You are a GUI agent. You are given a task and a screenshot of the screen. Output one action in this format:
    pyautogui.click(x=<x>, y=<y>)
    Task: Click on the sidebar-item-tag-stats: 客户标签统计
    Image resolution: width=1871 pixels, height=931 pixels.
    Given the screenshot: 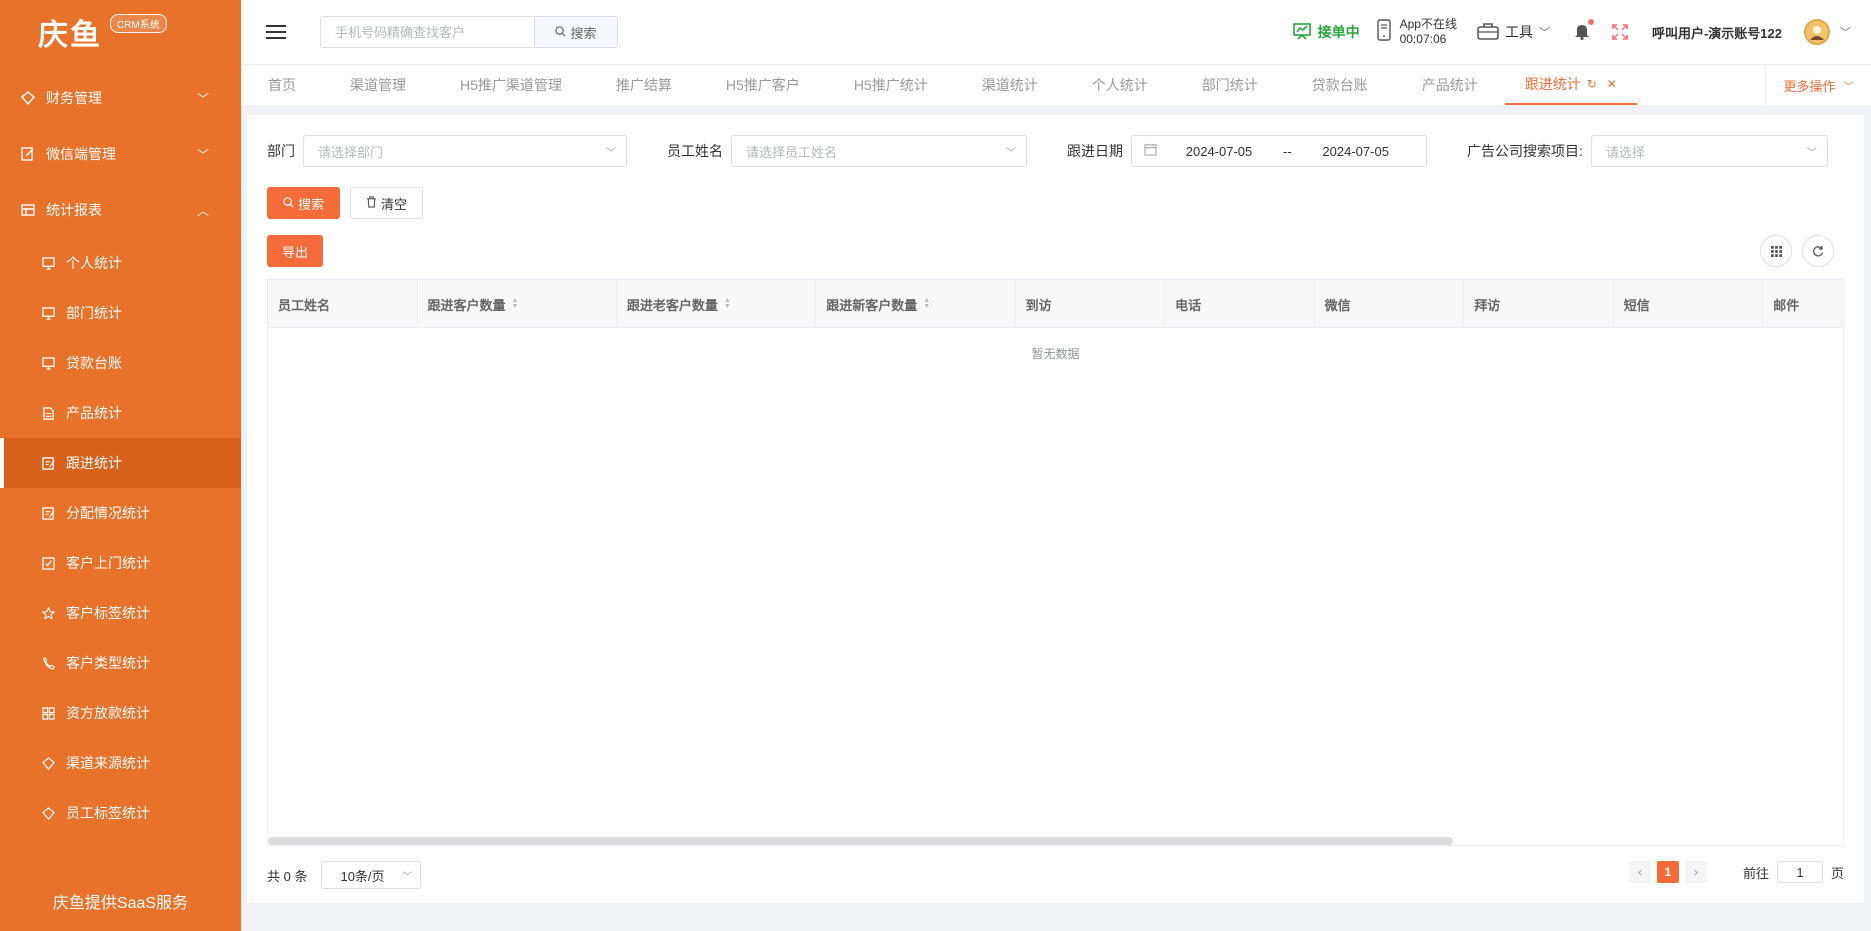 What is the action you would take?
    pyautogui.click(x=120, y=613)
    